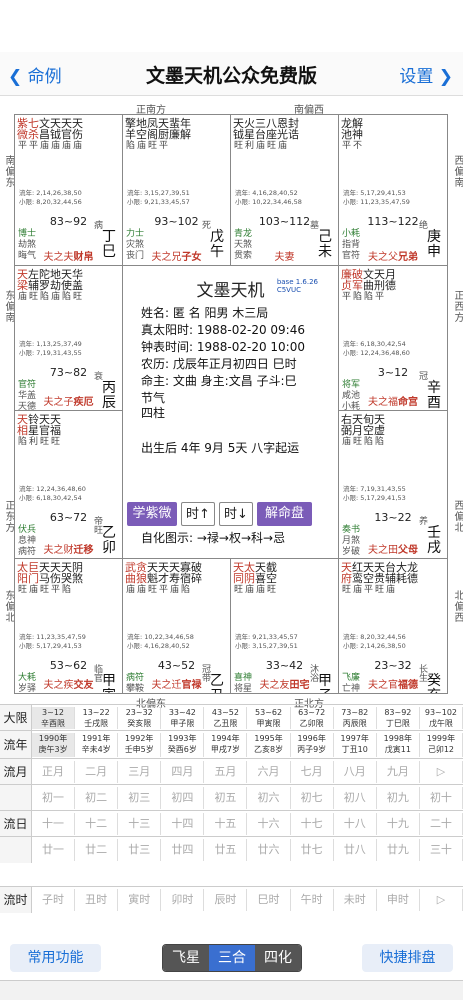 The image size is (463, 1000). I want to click on liushi-cell: 申时, so click(398, 900).